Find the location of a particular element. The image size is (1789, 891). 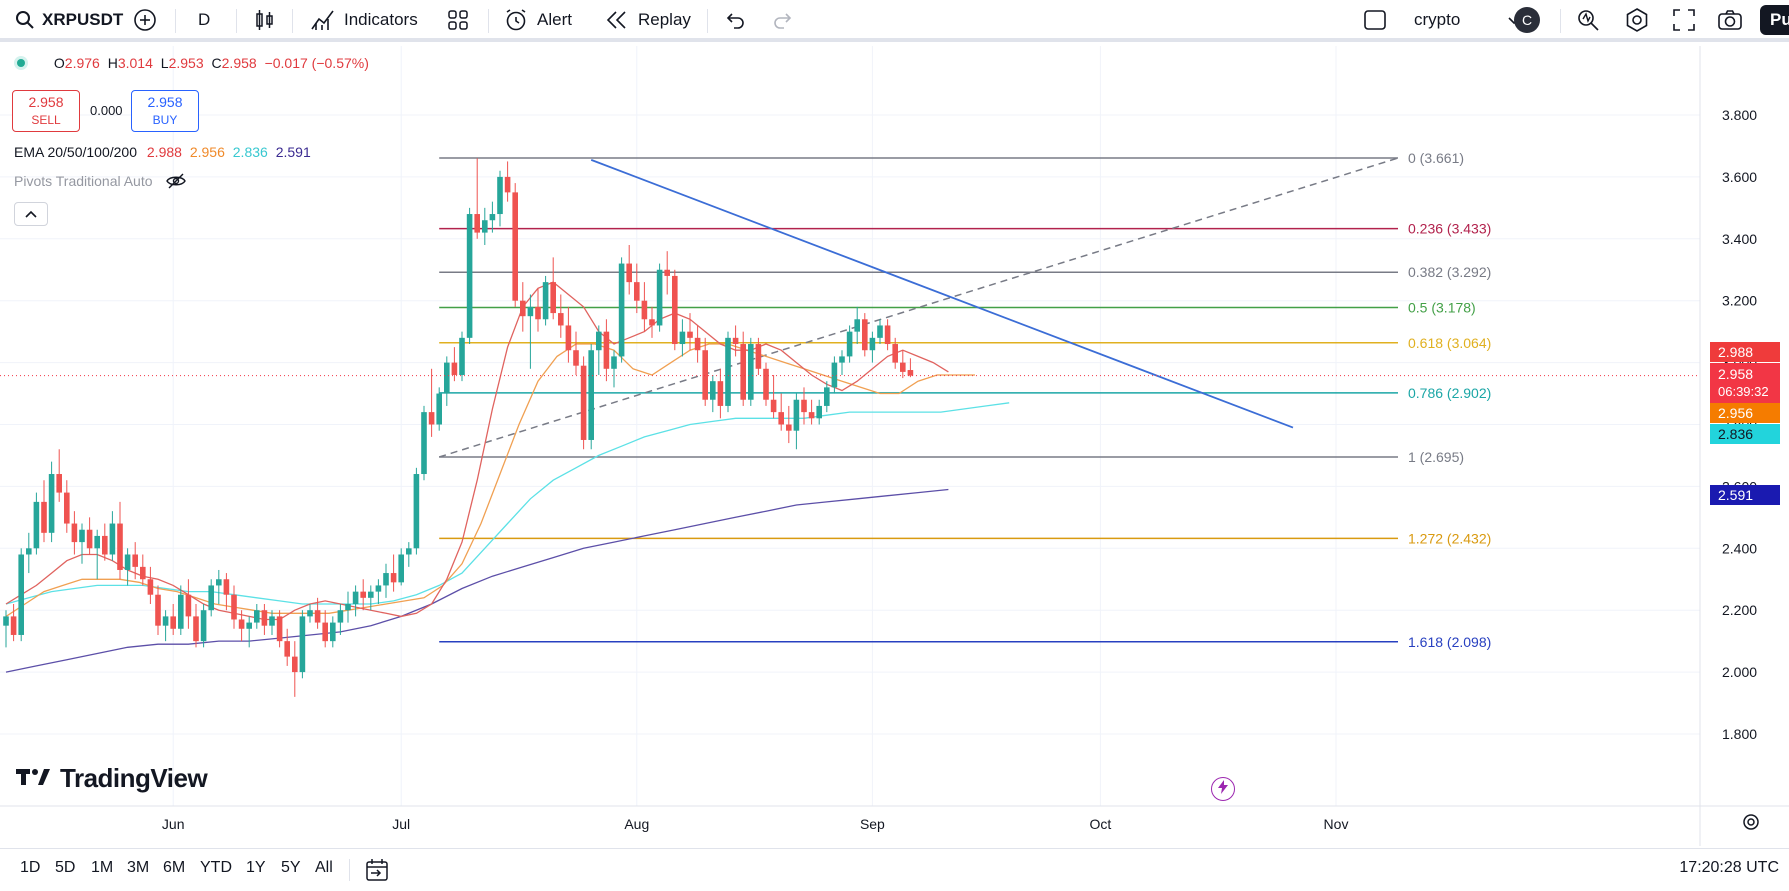

trend-line is located at coordinates (942, 294).